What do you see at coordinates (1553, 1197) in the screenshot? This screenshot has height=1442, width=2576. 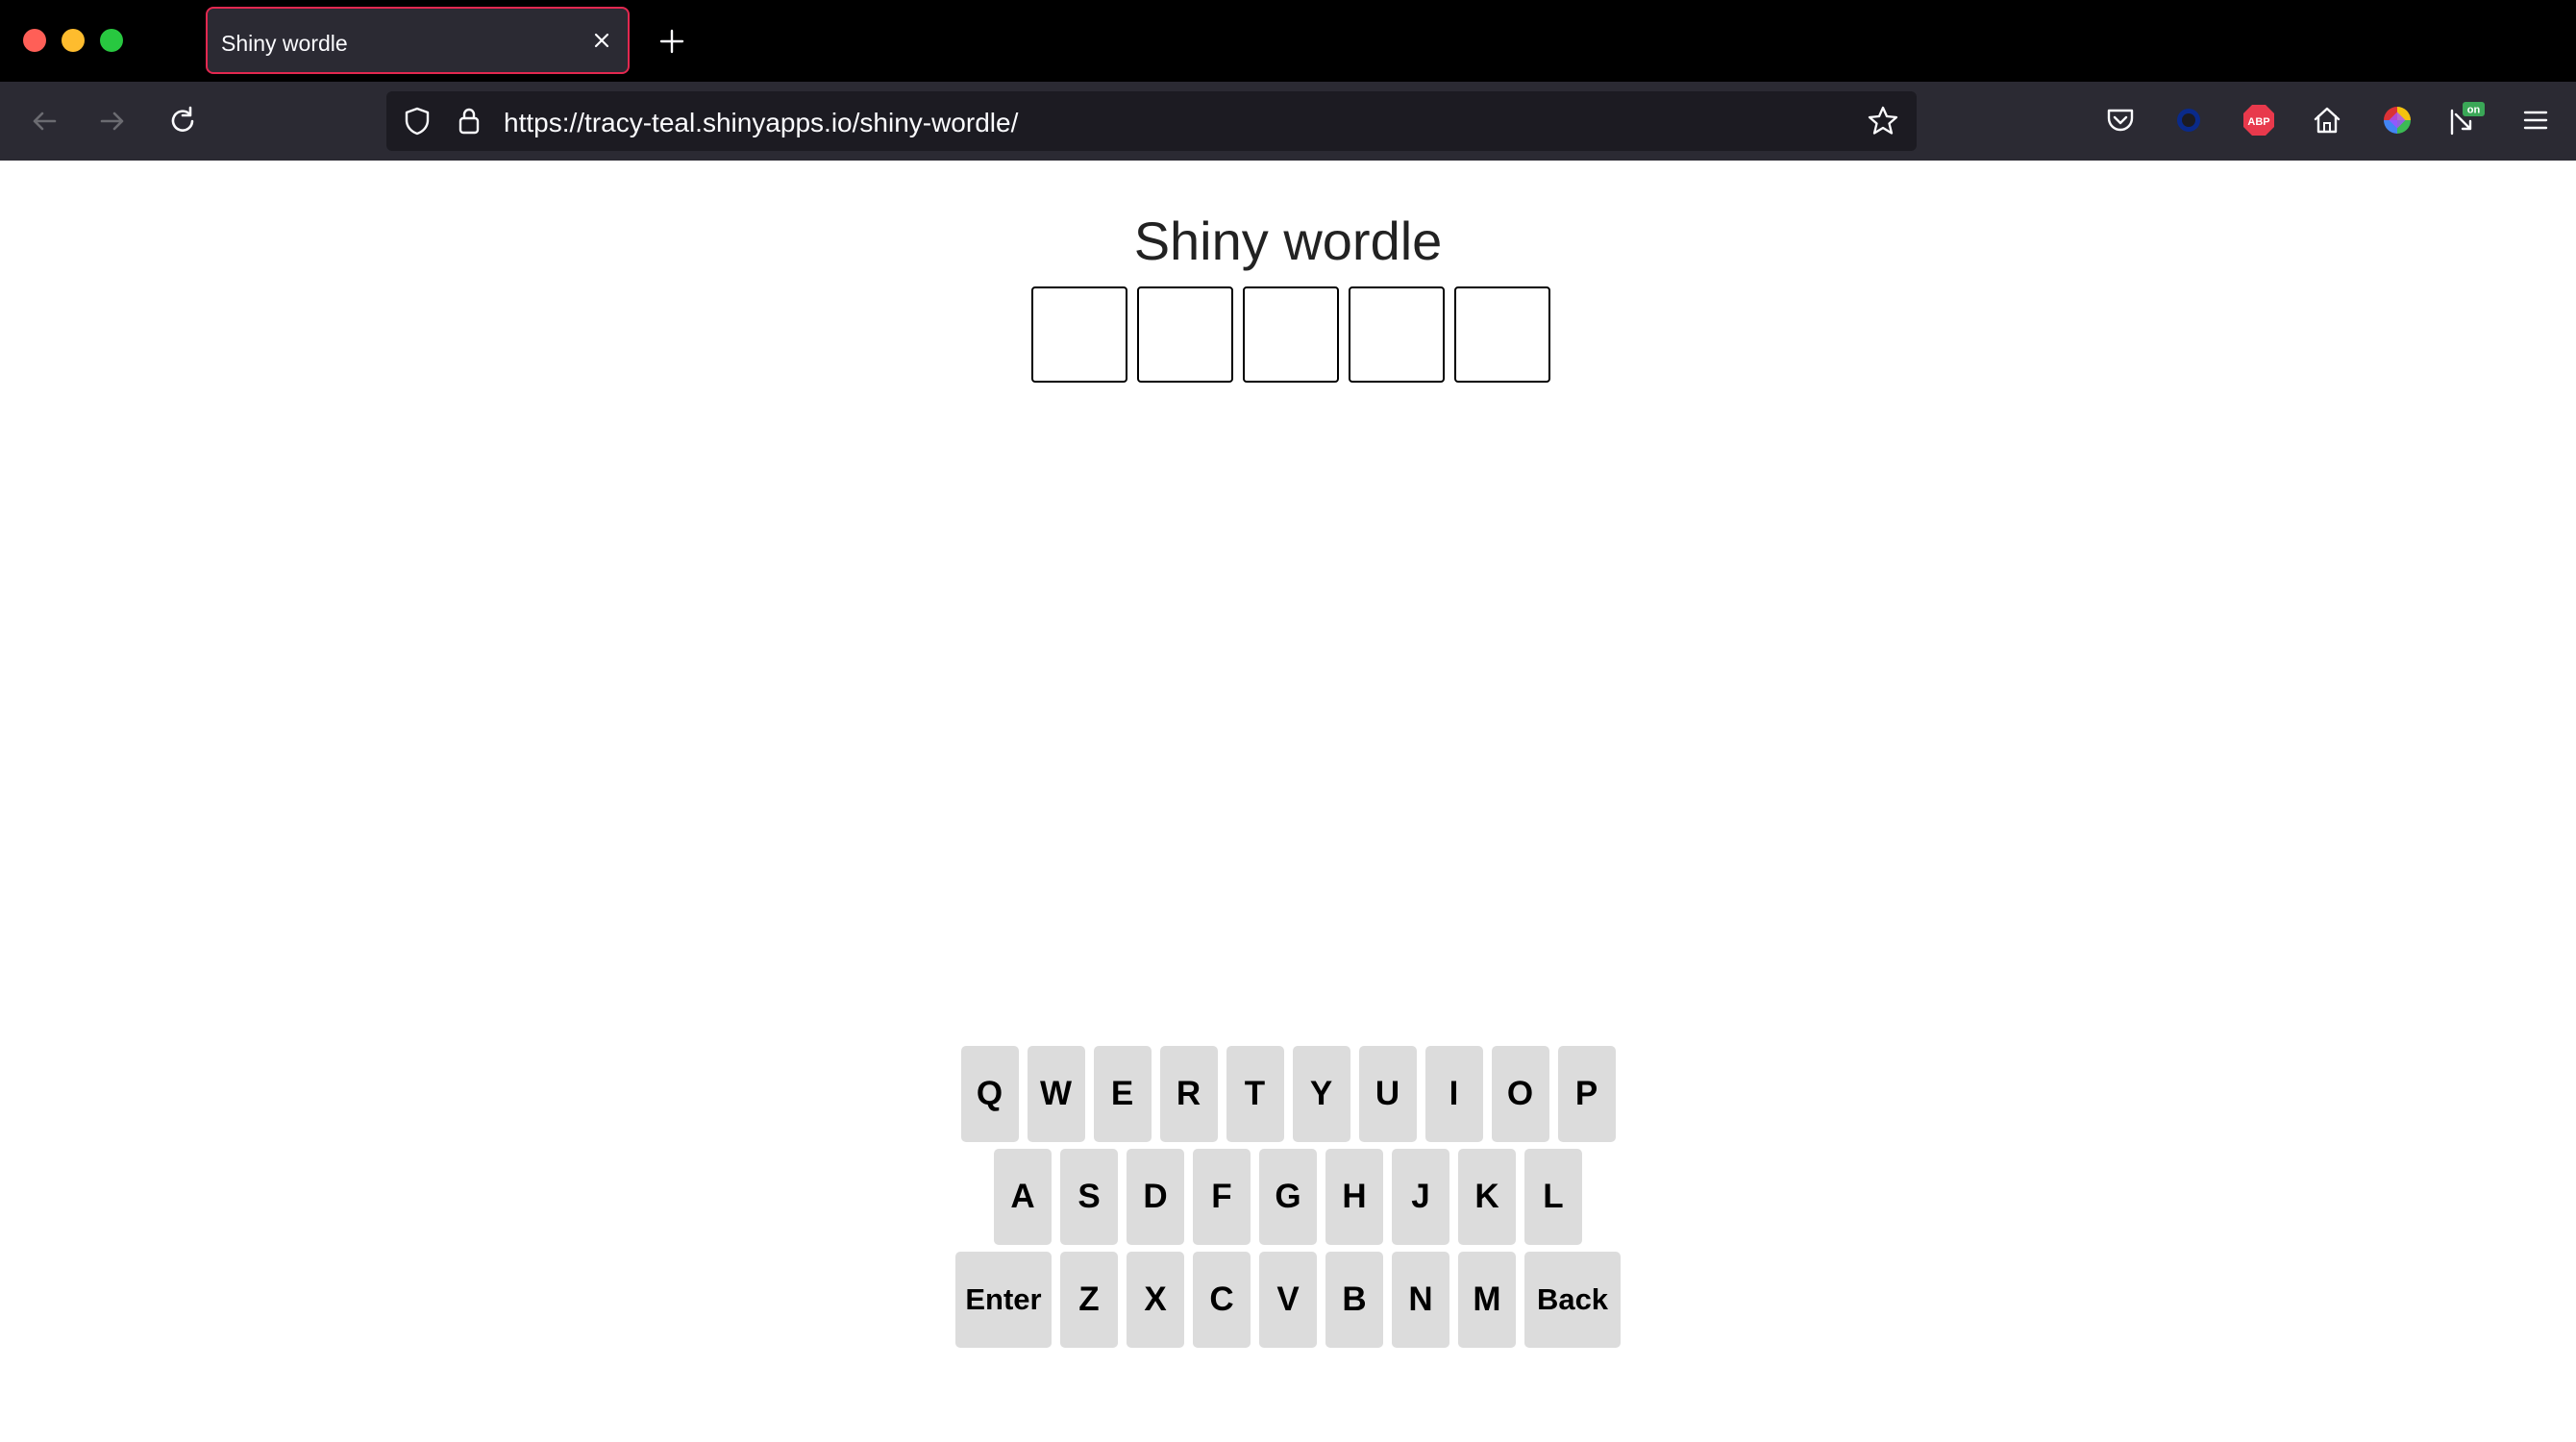 I see `key-l: L` at bounding box center [1553, 1197].